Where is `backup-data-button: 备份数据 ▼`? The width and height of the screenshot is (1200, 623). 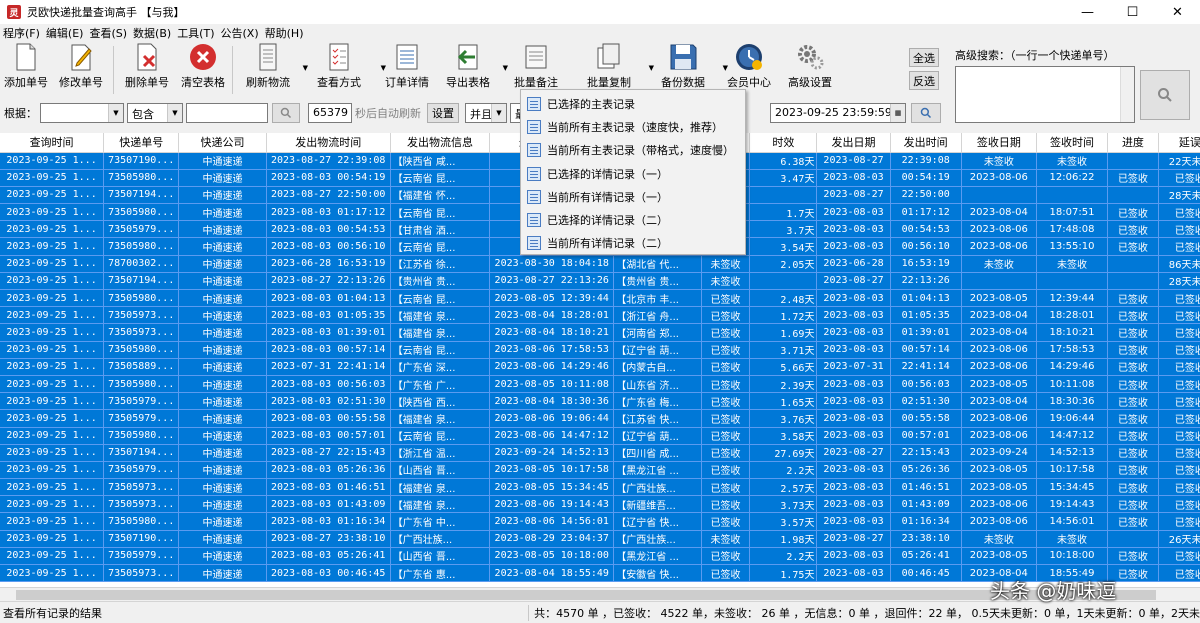
backup-data-button: 备份数据 ▼ is located at coordinates (687, 68).